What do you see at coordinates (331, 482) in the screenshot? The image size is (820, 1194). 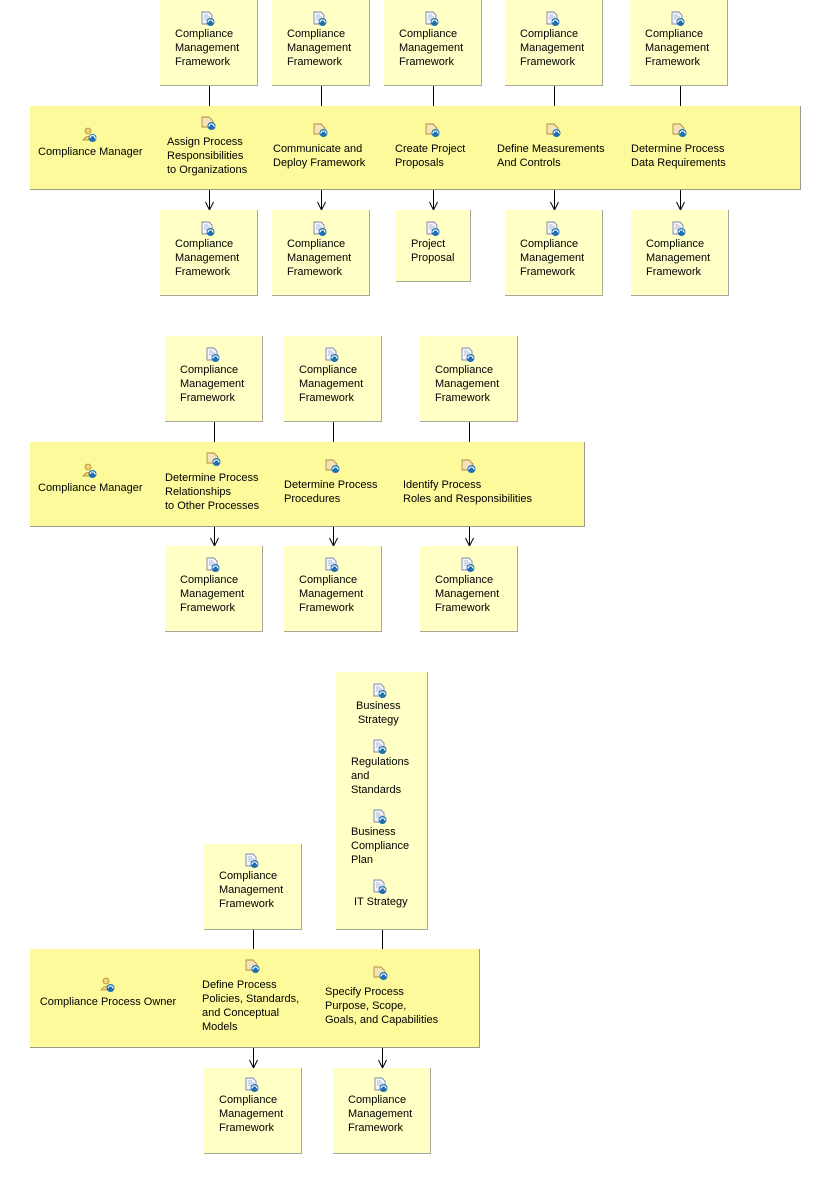 I see `task-determine-process-procedures: Determine Process Procedures` at bounding box center [331, 482].